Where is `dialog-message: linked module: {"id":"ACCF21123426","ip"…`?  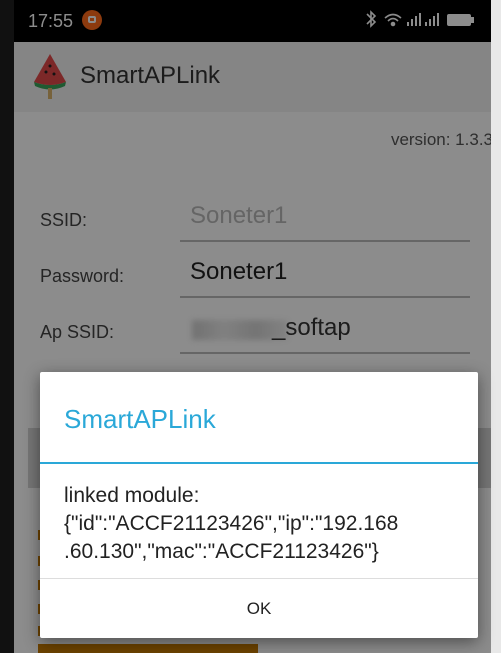 dialog-message: linked module: {"id":"ACCF21123426","ip"… is located at coordinates (231, 523).